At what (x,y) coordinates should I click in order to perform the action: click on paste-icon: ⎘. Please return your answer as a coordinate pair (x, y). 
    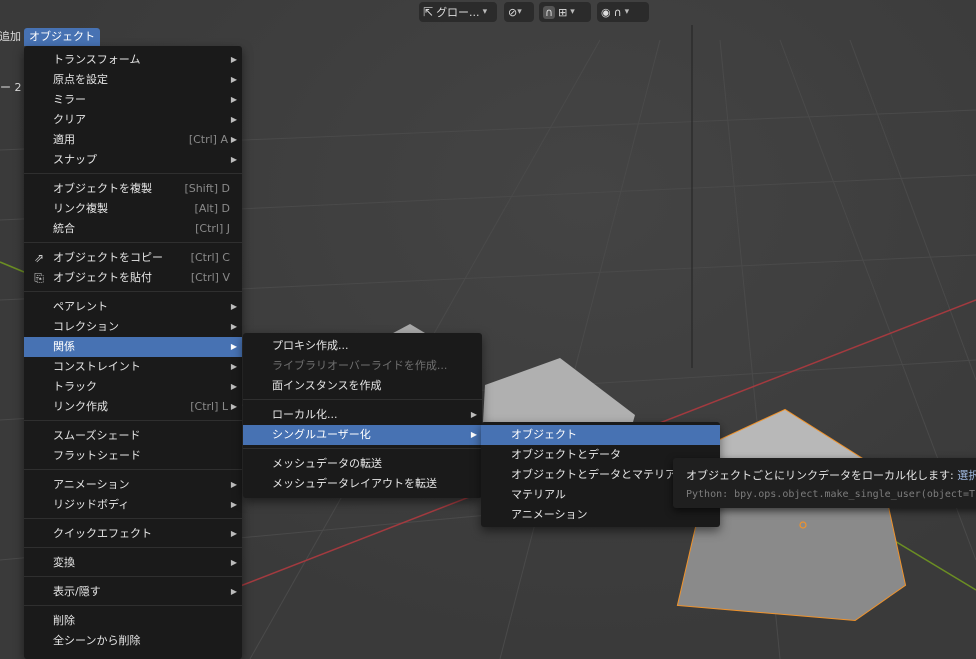
    Looking at the image, I should click on (39, 278).